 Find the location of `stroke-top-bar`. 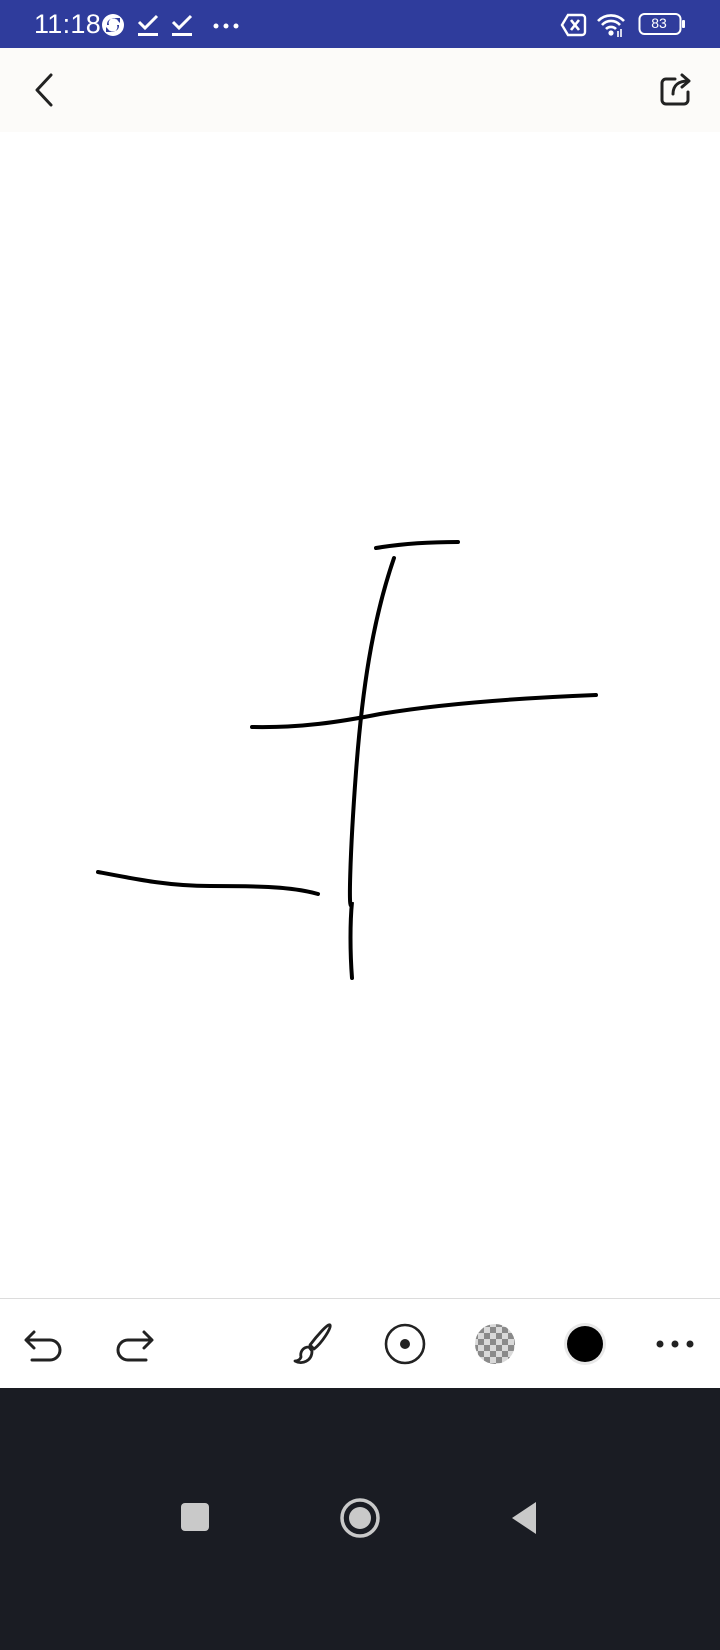

stroke-top-bar is located at coordinates (417, 545).